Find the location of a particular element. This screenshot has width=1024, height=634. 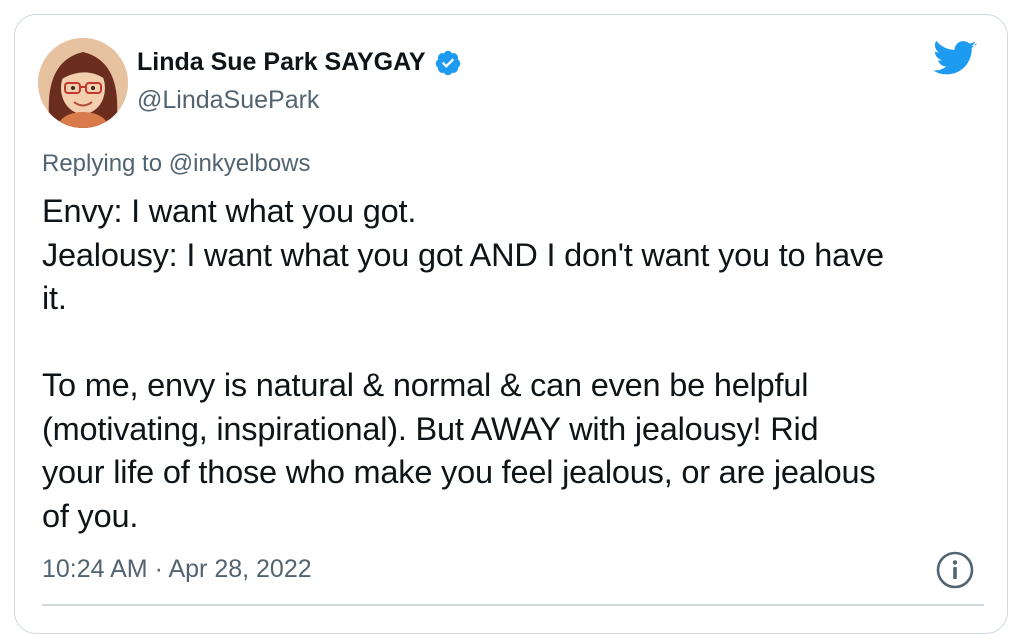

info-icon is located at coordinates (955, 570).